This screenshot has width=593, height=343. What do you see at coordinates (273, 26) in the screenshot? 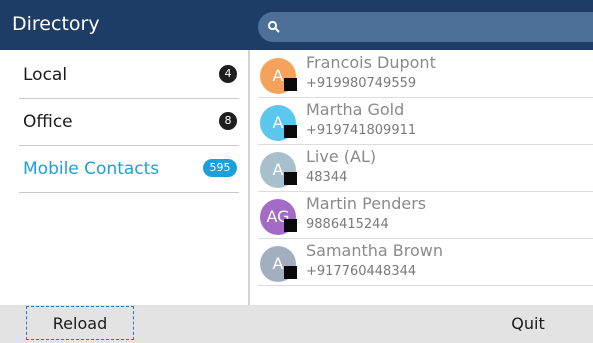
I see `search-icon` at bounding box center [273, 26].